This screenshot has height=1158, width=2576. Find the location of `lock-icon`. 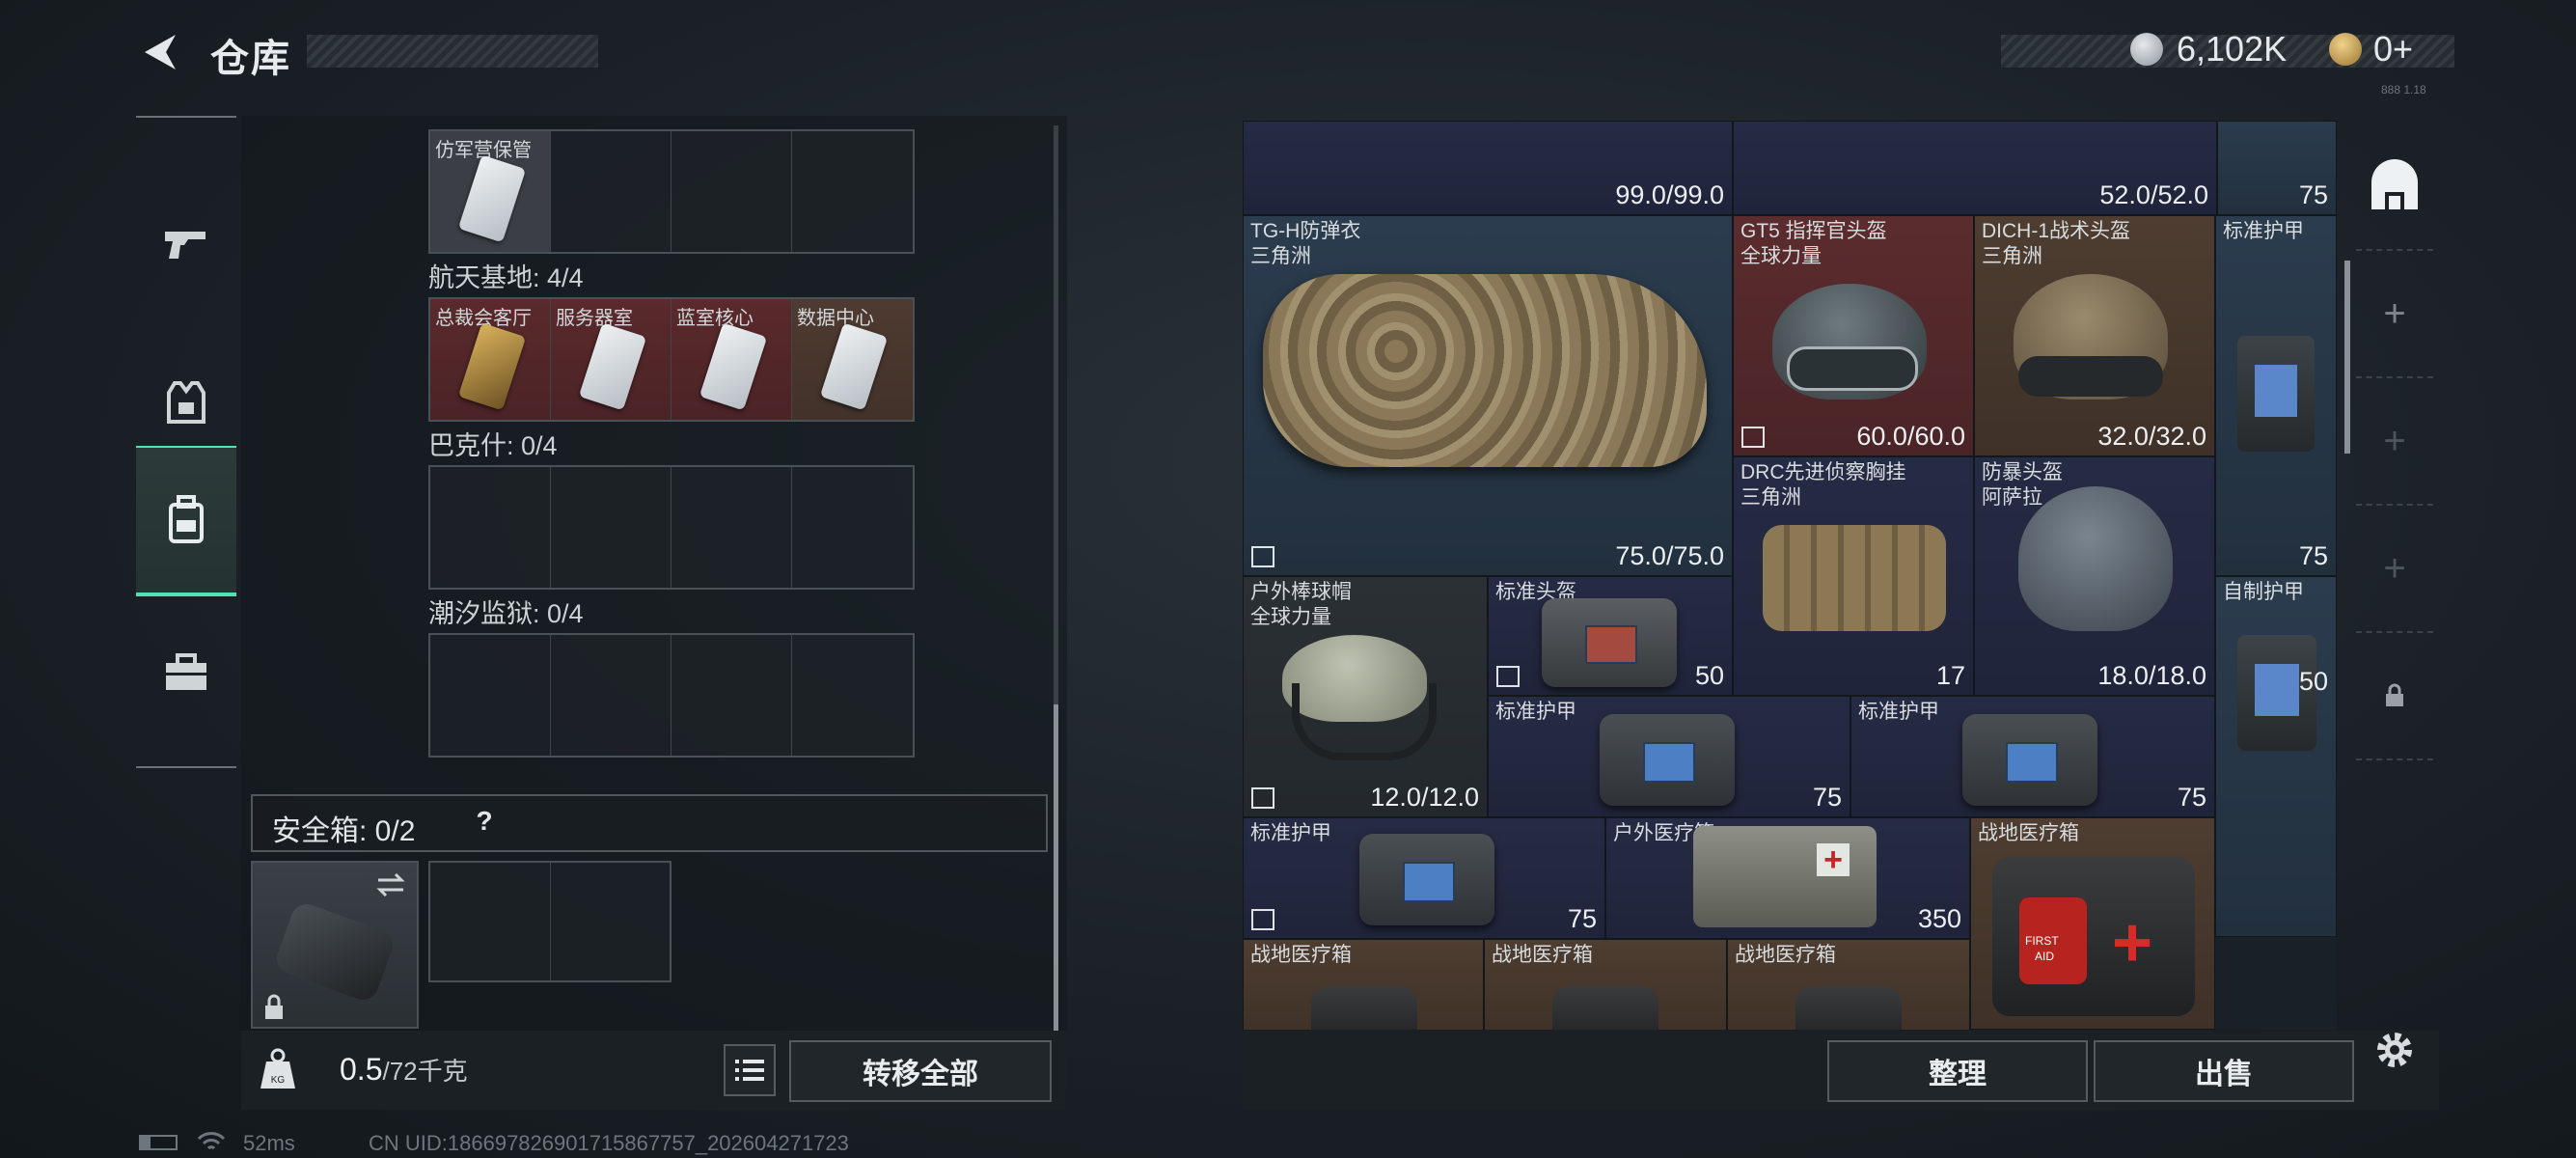

lock-icon is located at coordinates (2395, 694).